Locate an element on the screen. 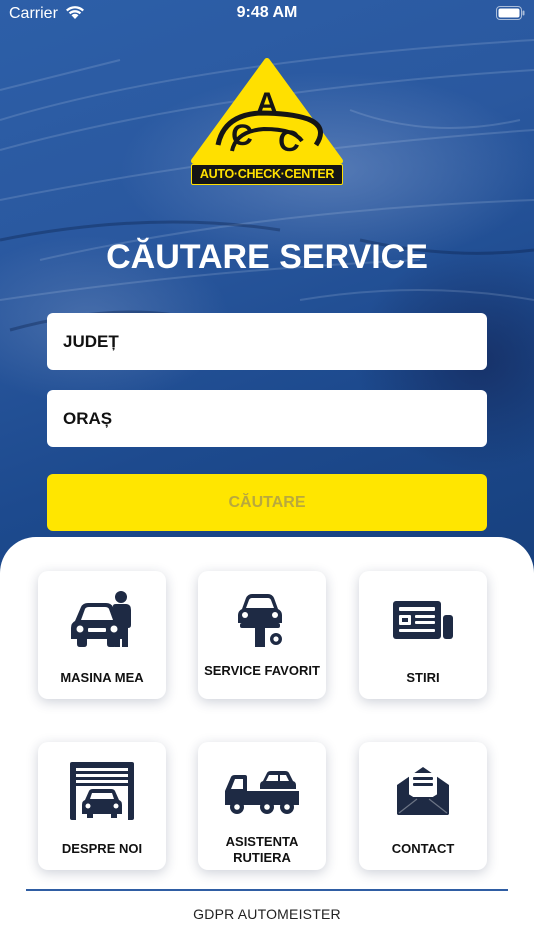  clock: 9:48 AM is located at coordinates (267, 12).